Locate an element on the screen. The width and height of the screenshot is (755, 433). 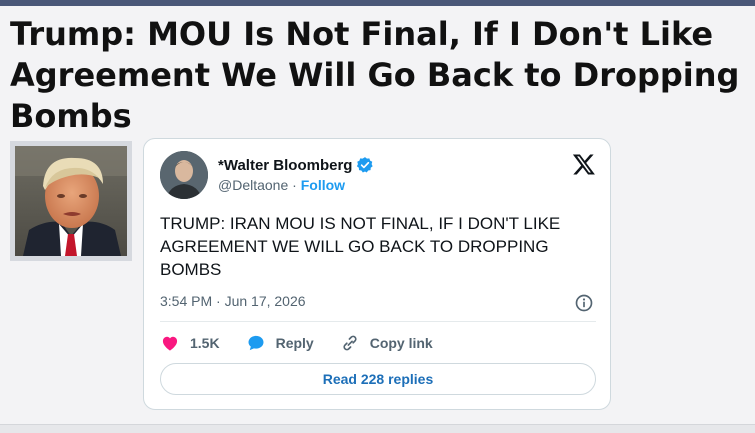
author-avatar is located at coordinates (184, 175).